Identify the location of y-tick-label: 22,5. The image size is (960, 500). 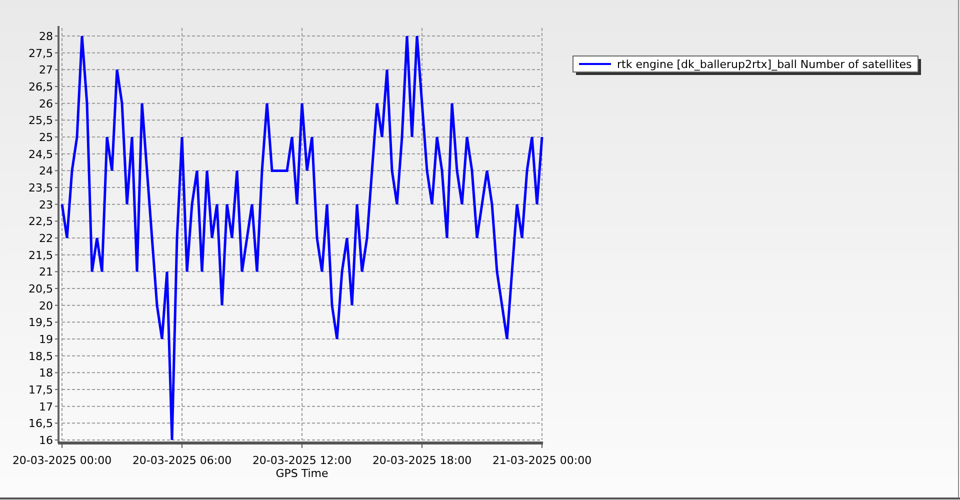
(40, 221).